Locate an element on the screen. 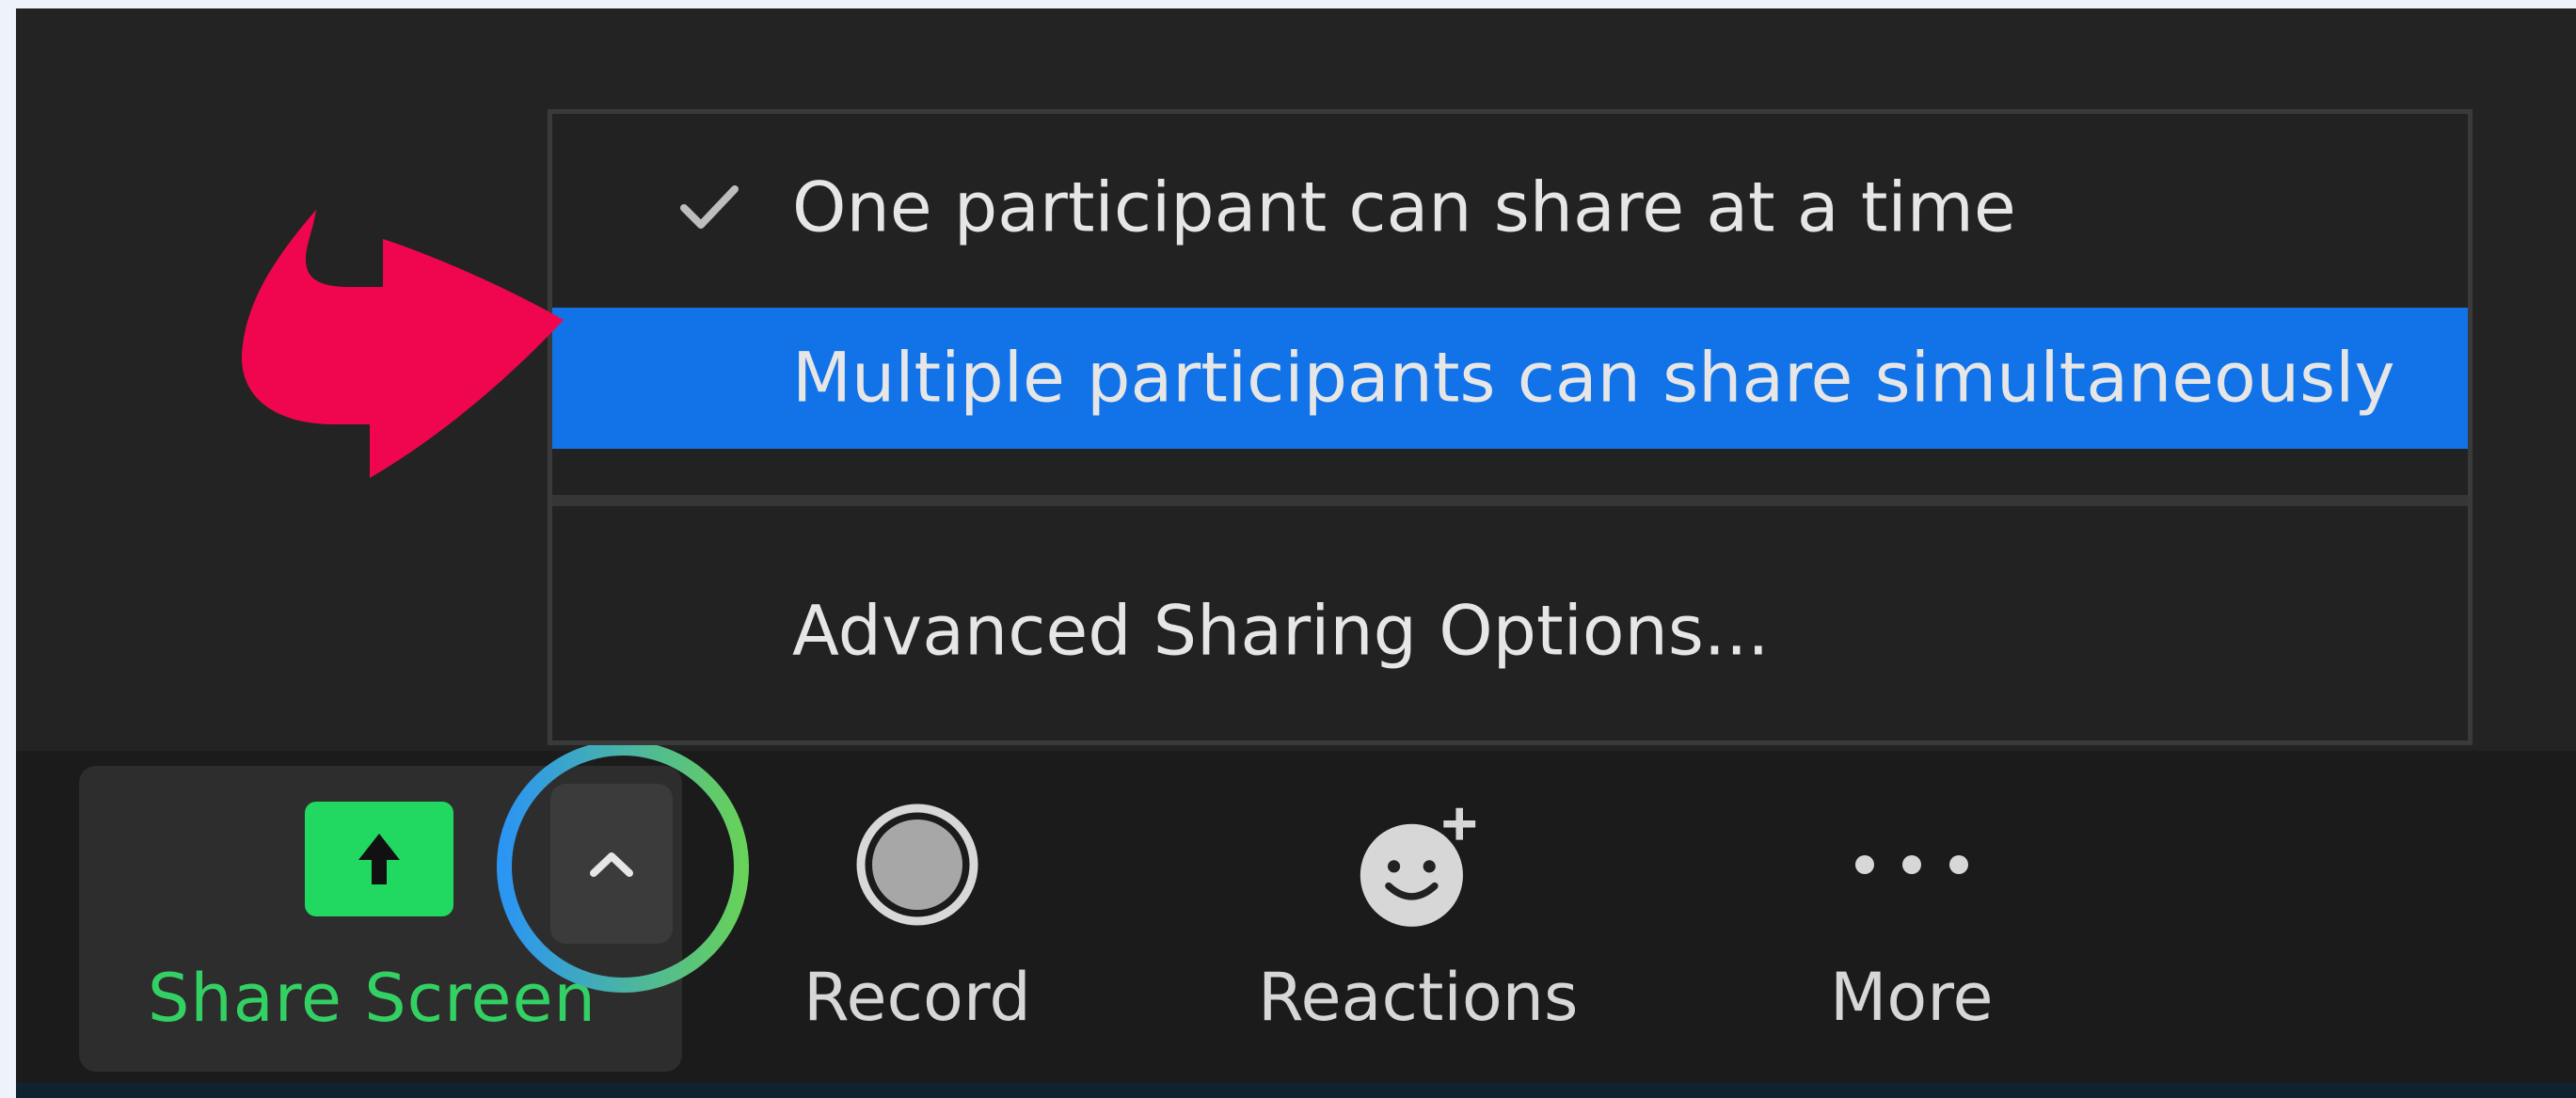  record-icon is located at coordinates (918, 864).